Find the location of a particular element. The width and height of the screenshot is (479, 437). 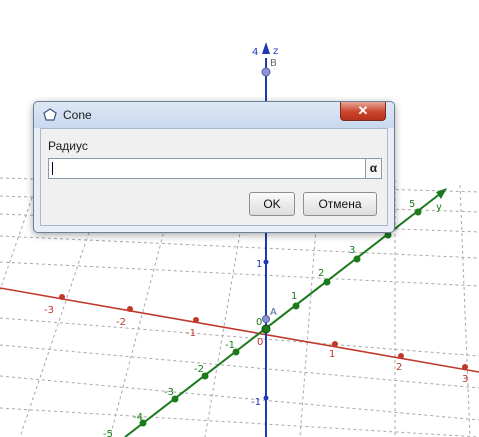

alpha-icon: α is located at coordinates (373, 168).